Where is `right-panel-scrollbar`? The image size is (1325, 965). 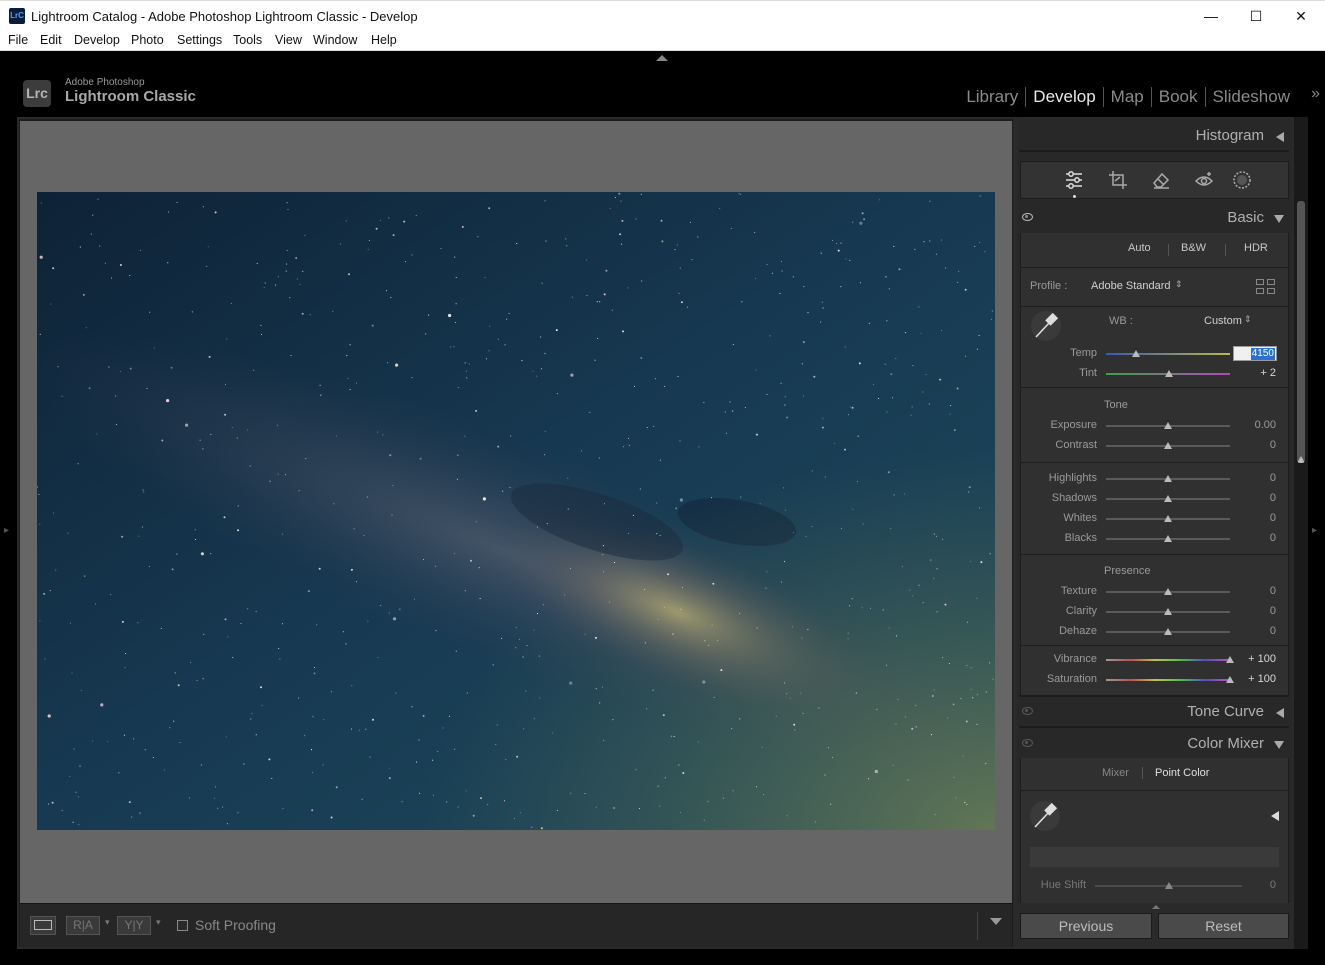 right-panel-scrollbar is located at coordinates (1301, 533).